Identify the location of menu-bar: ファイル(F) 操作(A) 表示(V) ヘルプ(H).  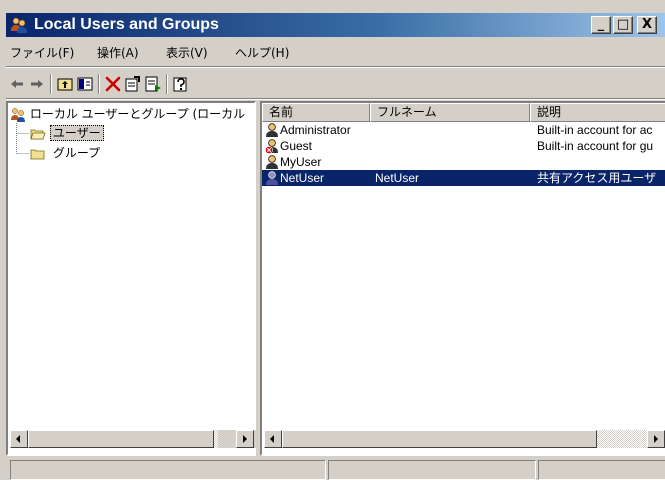
(335, 53).